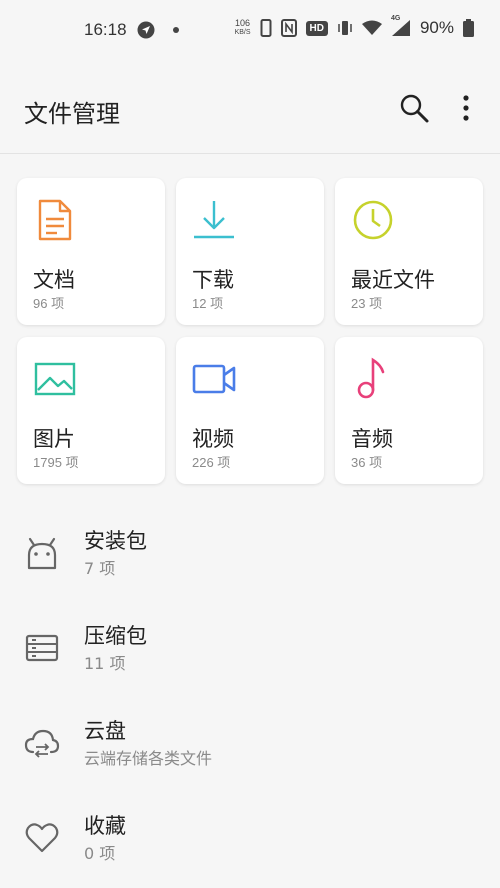  I want to click on more-vertical-icon, so click(466, 108).